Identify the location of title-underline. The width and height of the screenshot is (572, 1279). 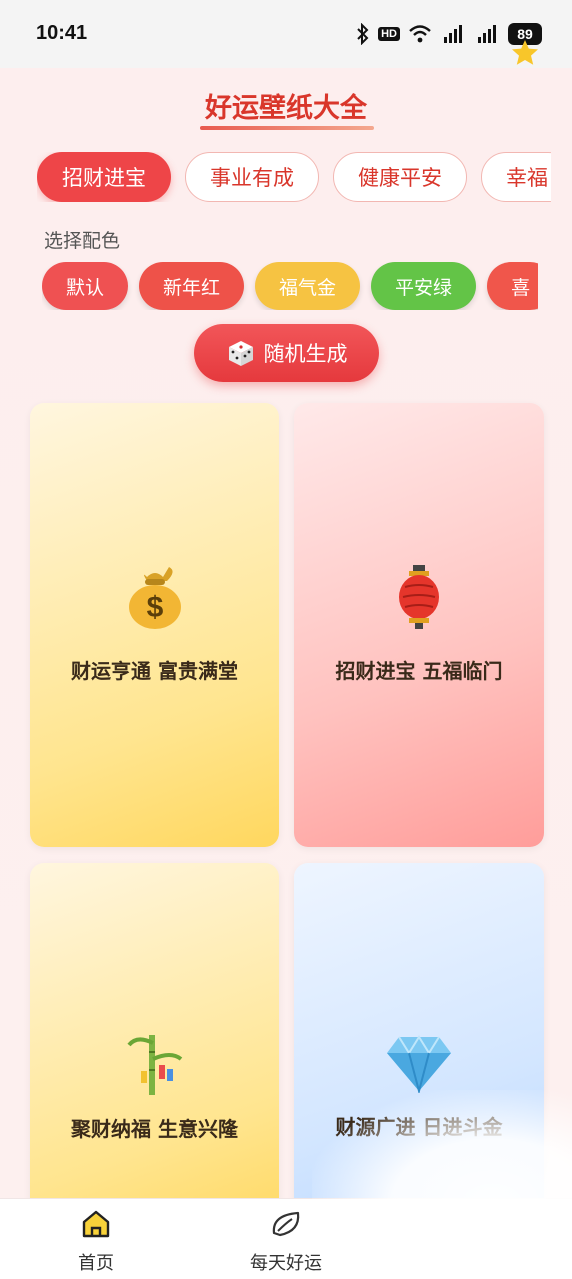
(287, 128).